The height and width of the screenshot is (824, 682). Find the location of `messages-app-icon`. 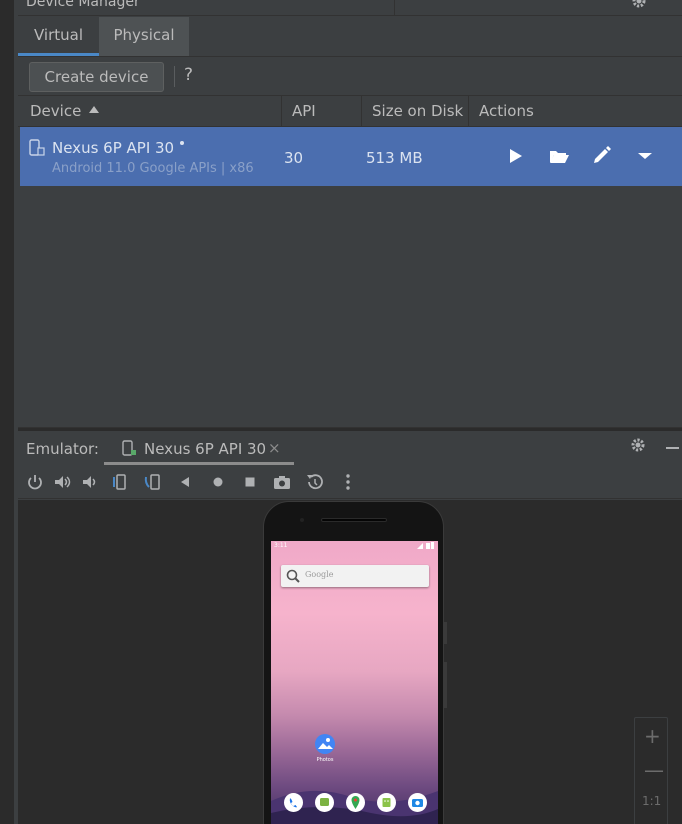

messages-app-icon is located at coordinates (324, 802).